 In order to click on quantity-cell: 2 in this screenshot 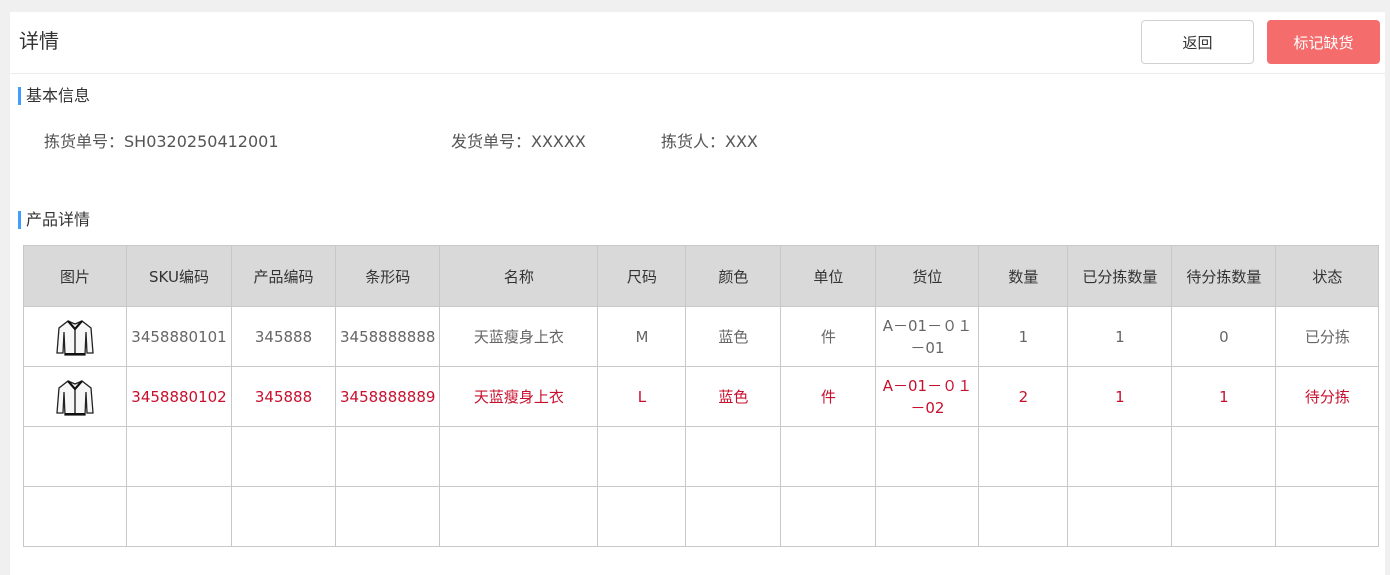, I will do `click(1023, 396)`.